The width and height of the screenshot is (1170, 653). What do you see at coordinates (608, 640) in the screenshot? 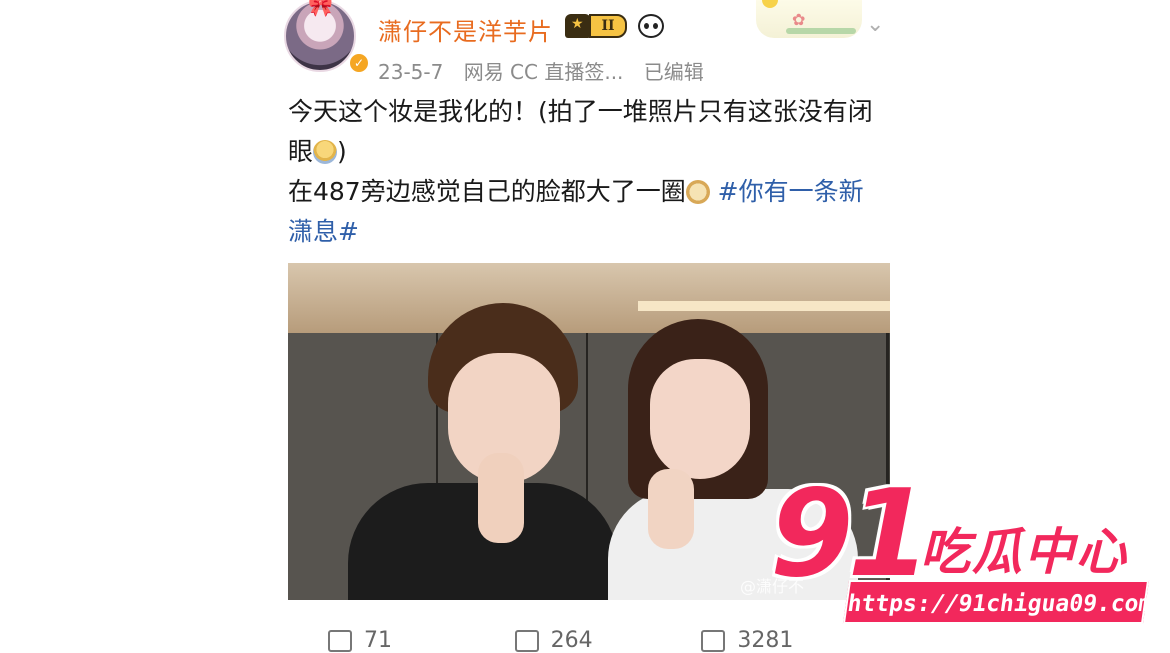
I see `comment-button: 264` at bounding box center [608, 640].